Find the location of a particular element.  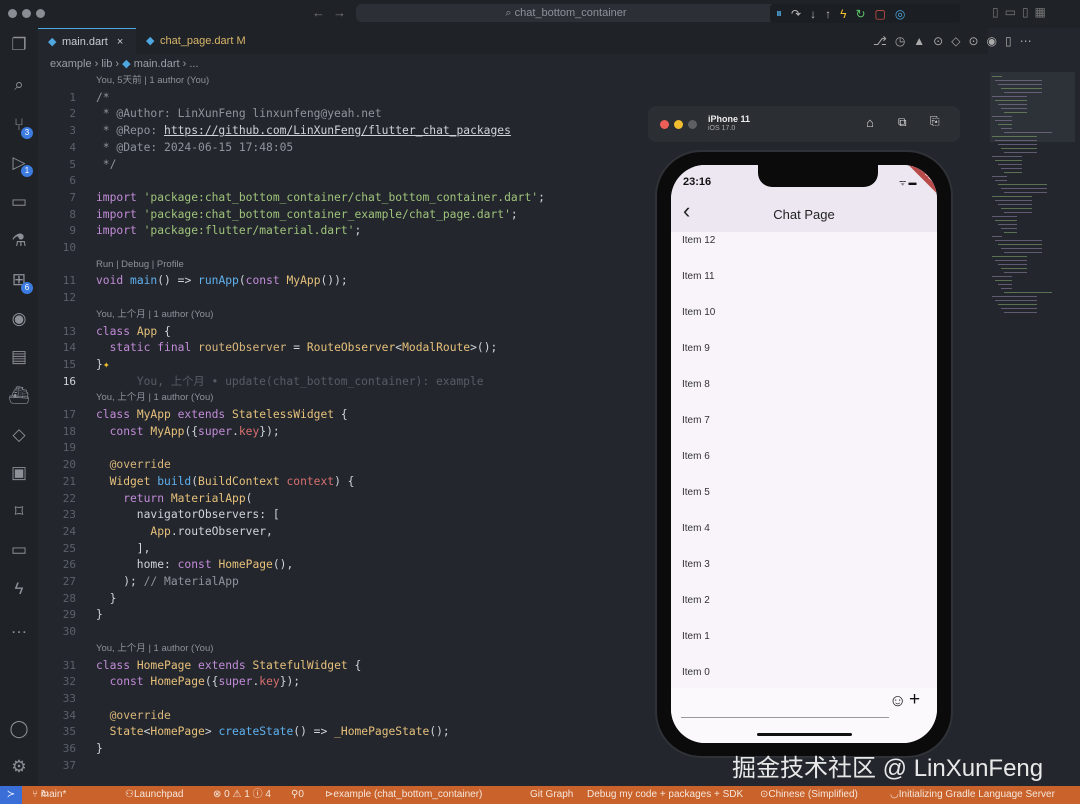

editor-actions: ⎇◷▲⊙◇⊙◉▯⋯ is located at coordinates (956, 41).